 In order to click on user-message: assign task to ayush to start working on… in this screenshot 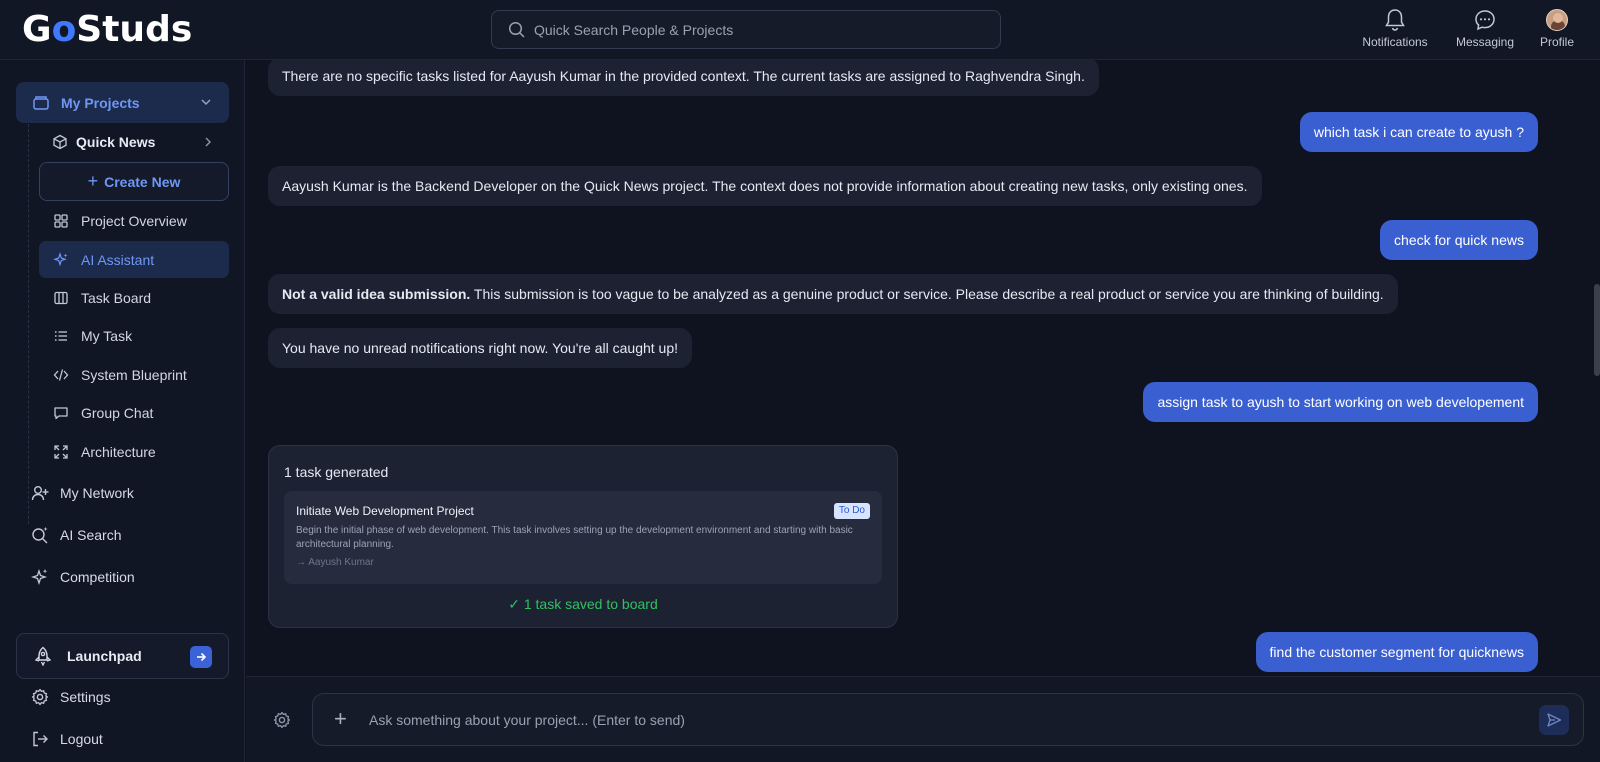, I will do `click(1340, 402)`.